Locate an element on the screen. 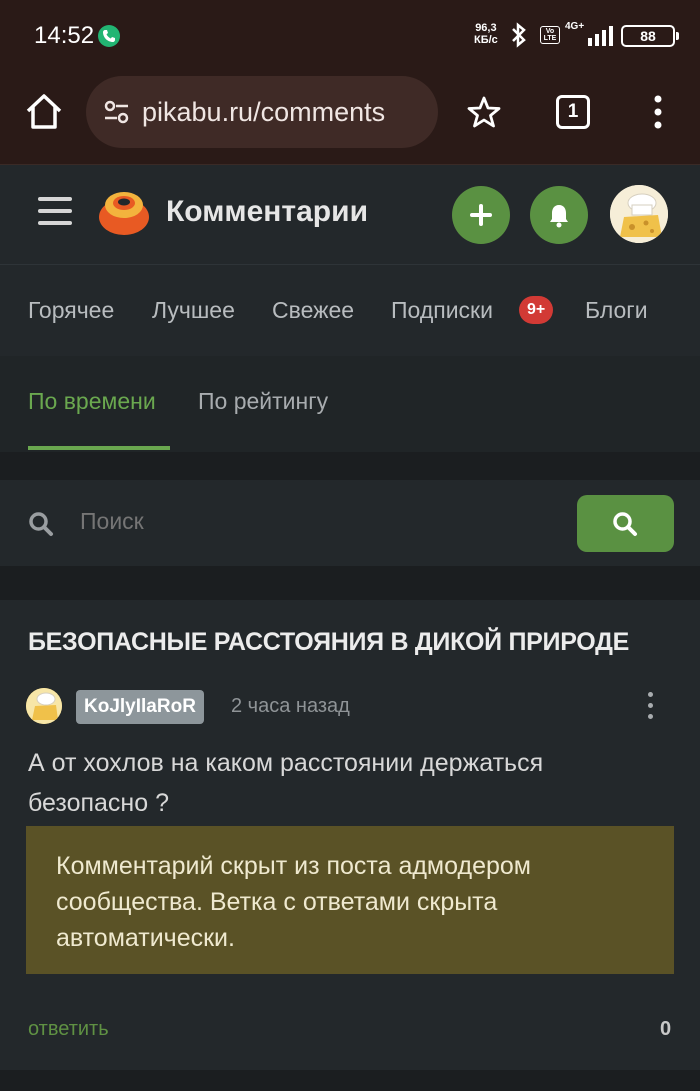 This screenshot has width=700, height=1091. user-avatar is located at coordinates (639, 214).